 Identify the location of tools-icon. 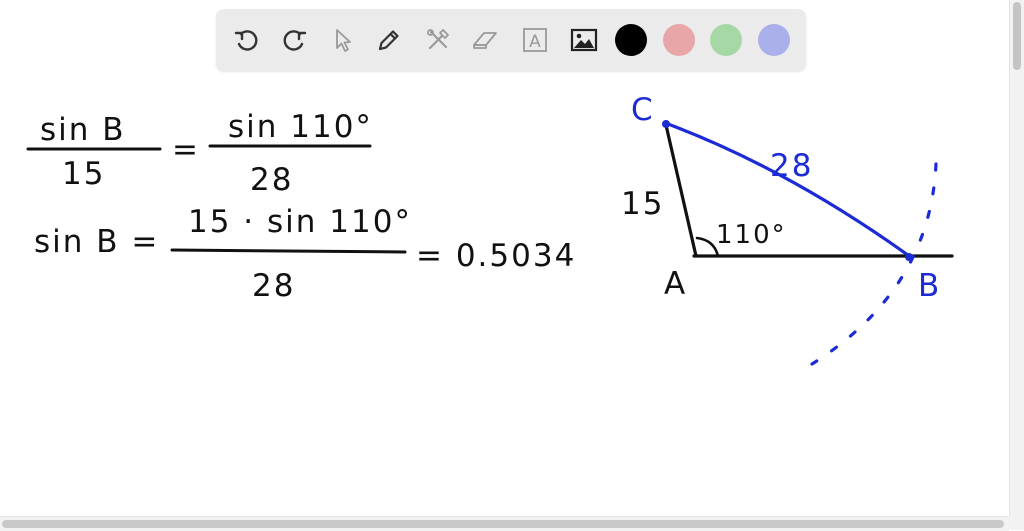
(438, 39).